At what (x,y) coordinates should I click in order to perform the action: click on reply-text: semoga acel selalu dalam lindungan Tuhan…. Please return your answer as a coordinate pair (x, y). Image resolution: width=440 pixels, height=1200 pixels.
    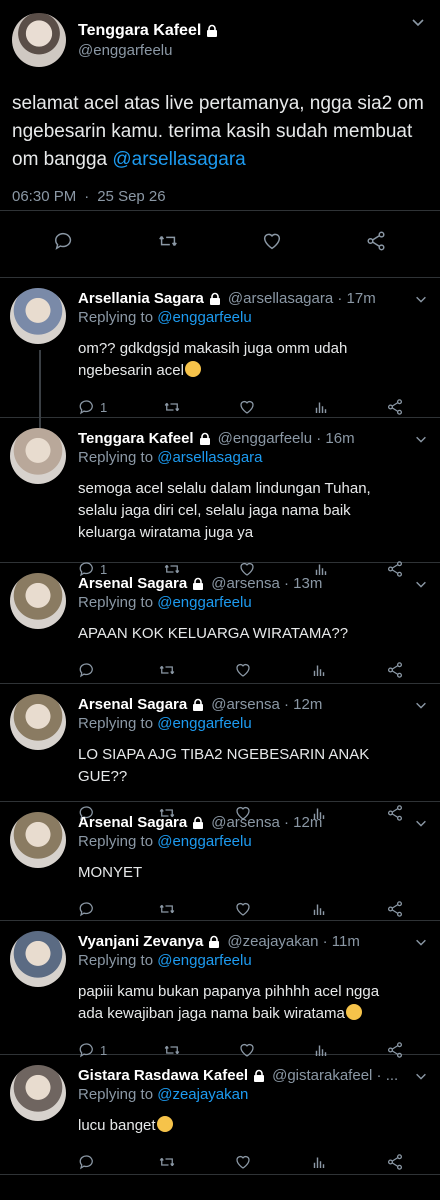
    Looking at the image, I should click on (241, 511).